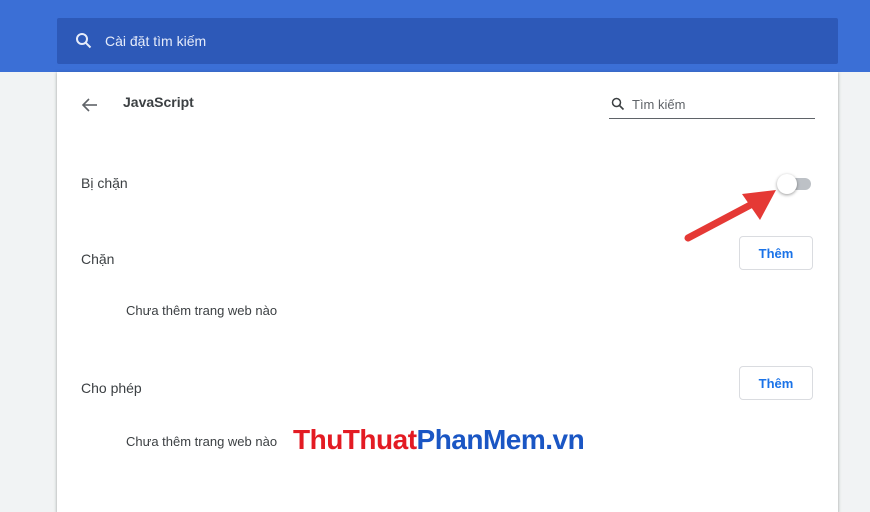 This screenshot has height=512, width=870. I want to click on blocked-toggle, so click(794, 184).